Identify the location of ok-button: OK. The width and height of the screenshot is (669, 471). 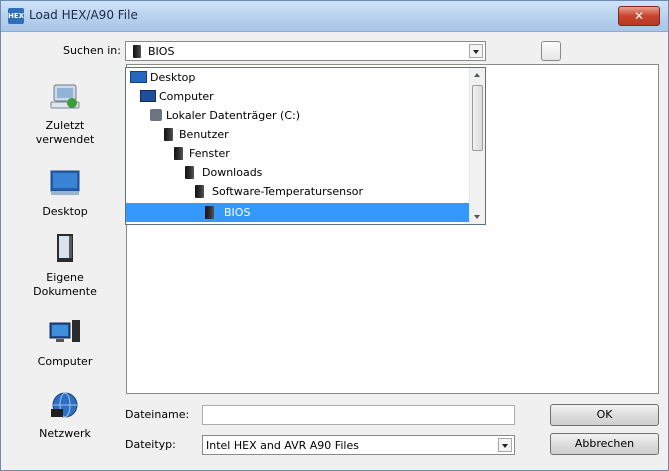
(604, 415).